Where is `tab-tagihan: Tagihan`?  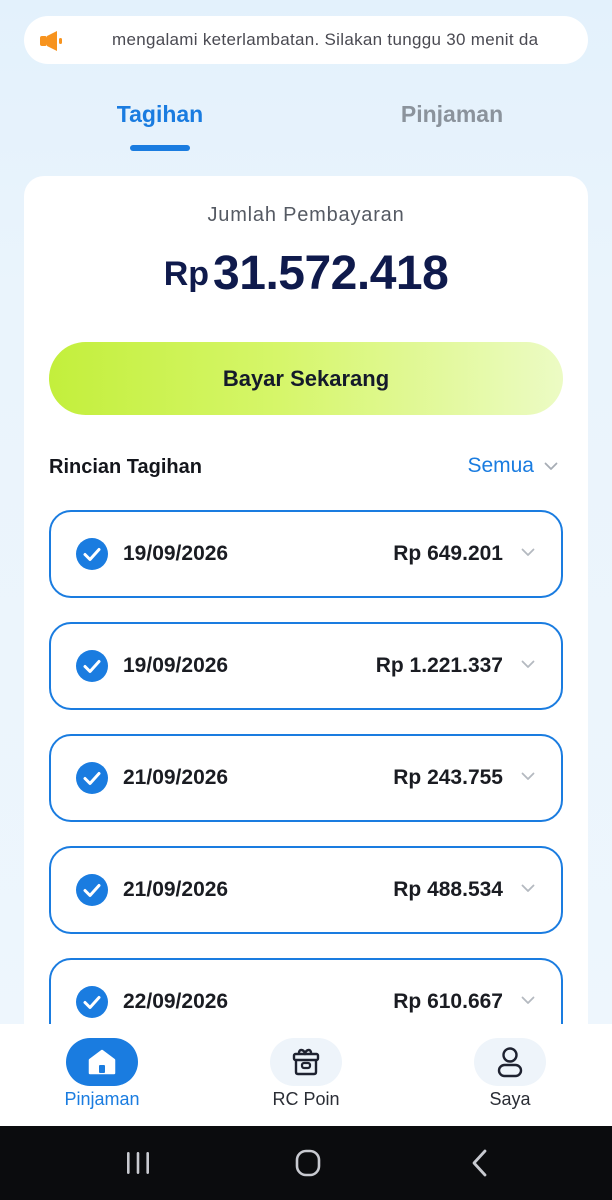 tab-tagihan: Tagihan is located at coordinates (160, 114).